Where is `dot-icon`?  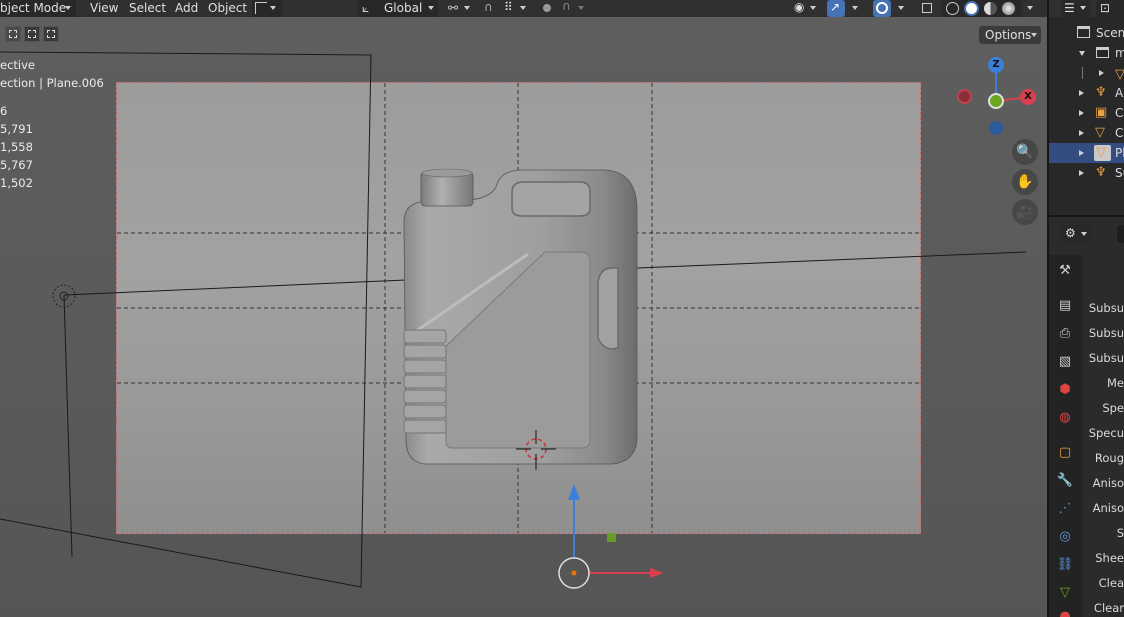
dot-icon is located at coordinates (547, 8).